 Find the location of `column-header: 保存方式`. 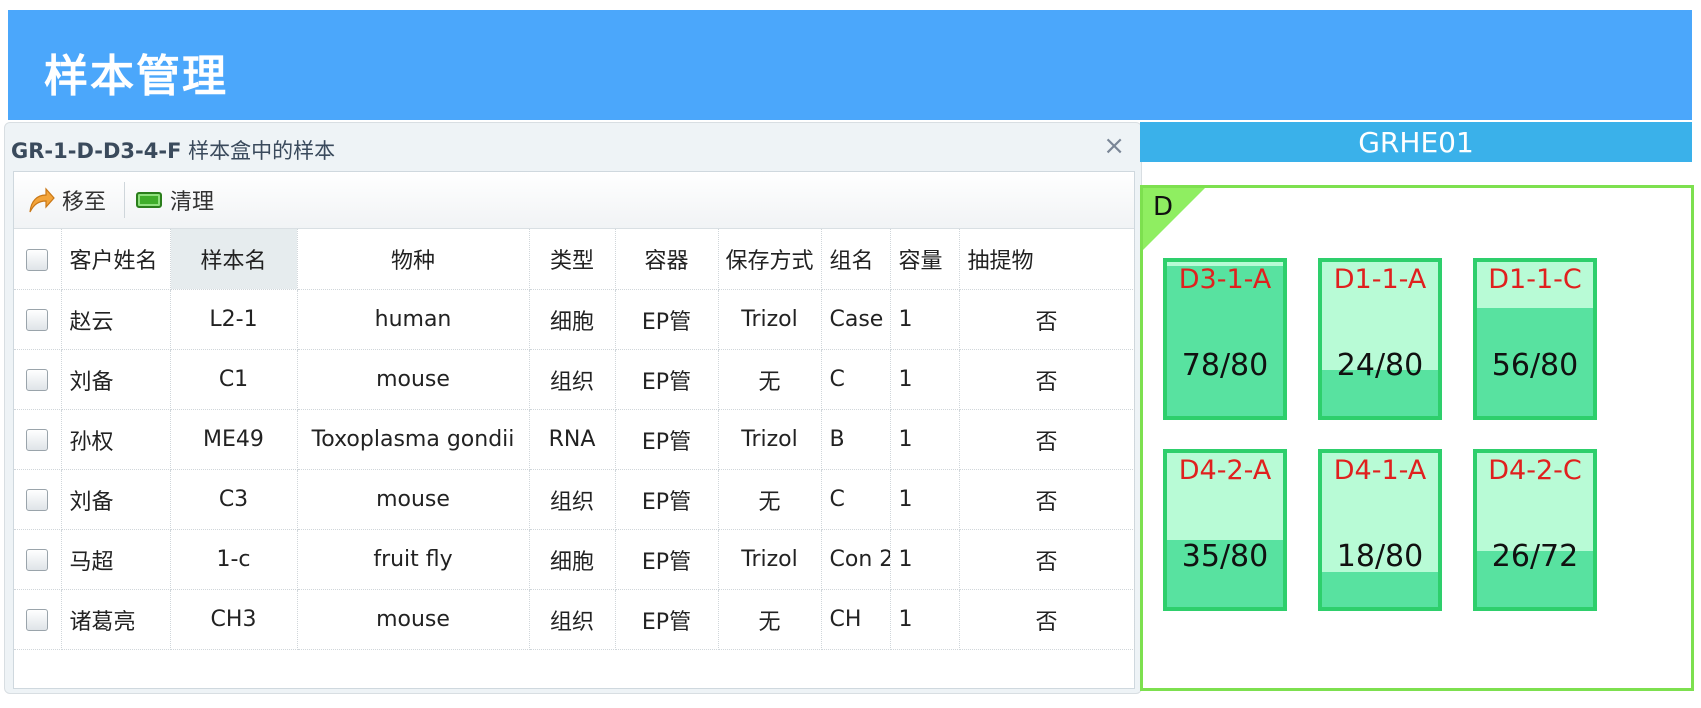

column-header: 保存方式 is located at coordinates (770, 259).